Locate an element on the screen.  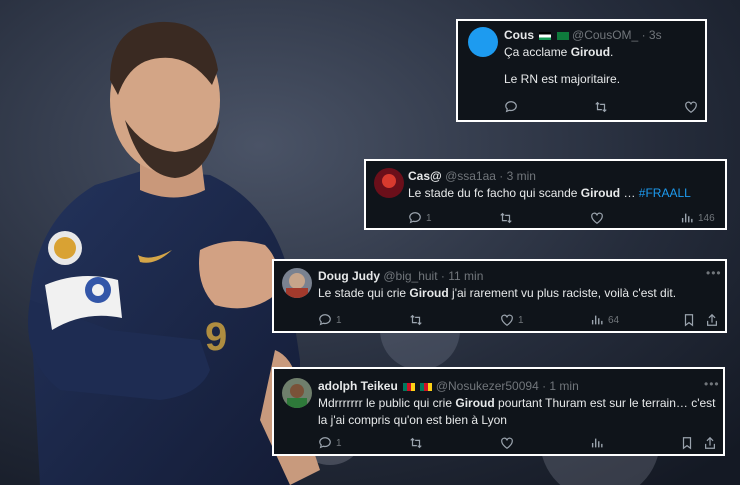
tweet-text-part: la j'ai compris qu'on est bien à Lyon is located at coordinates (412, 420).